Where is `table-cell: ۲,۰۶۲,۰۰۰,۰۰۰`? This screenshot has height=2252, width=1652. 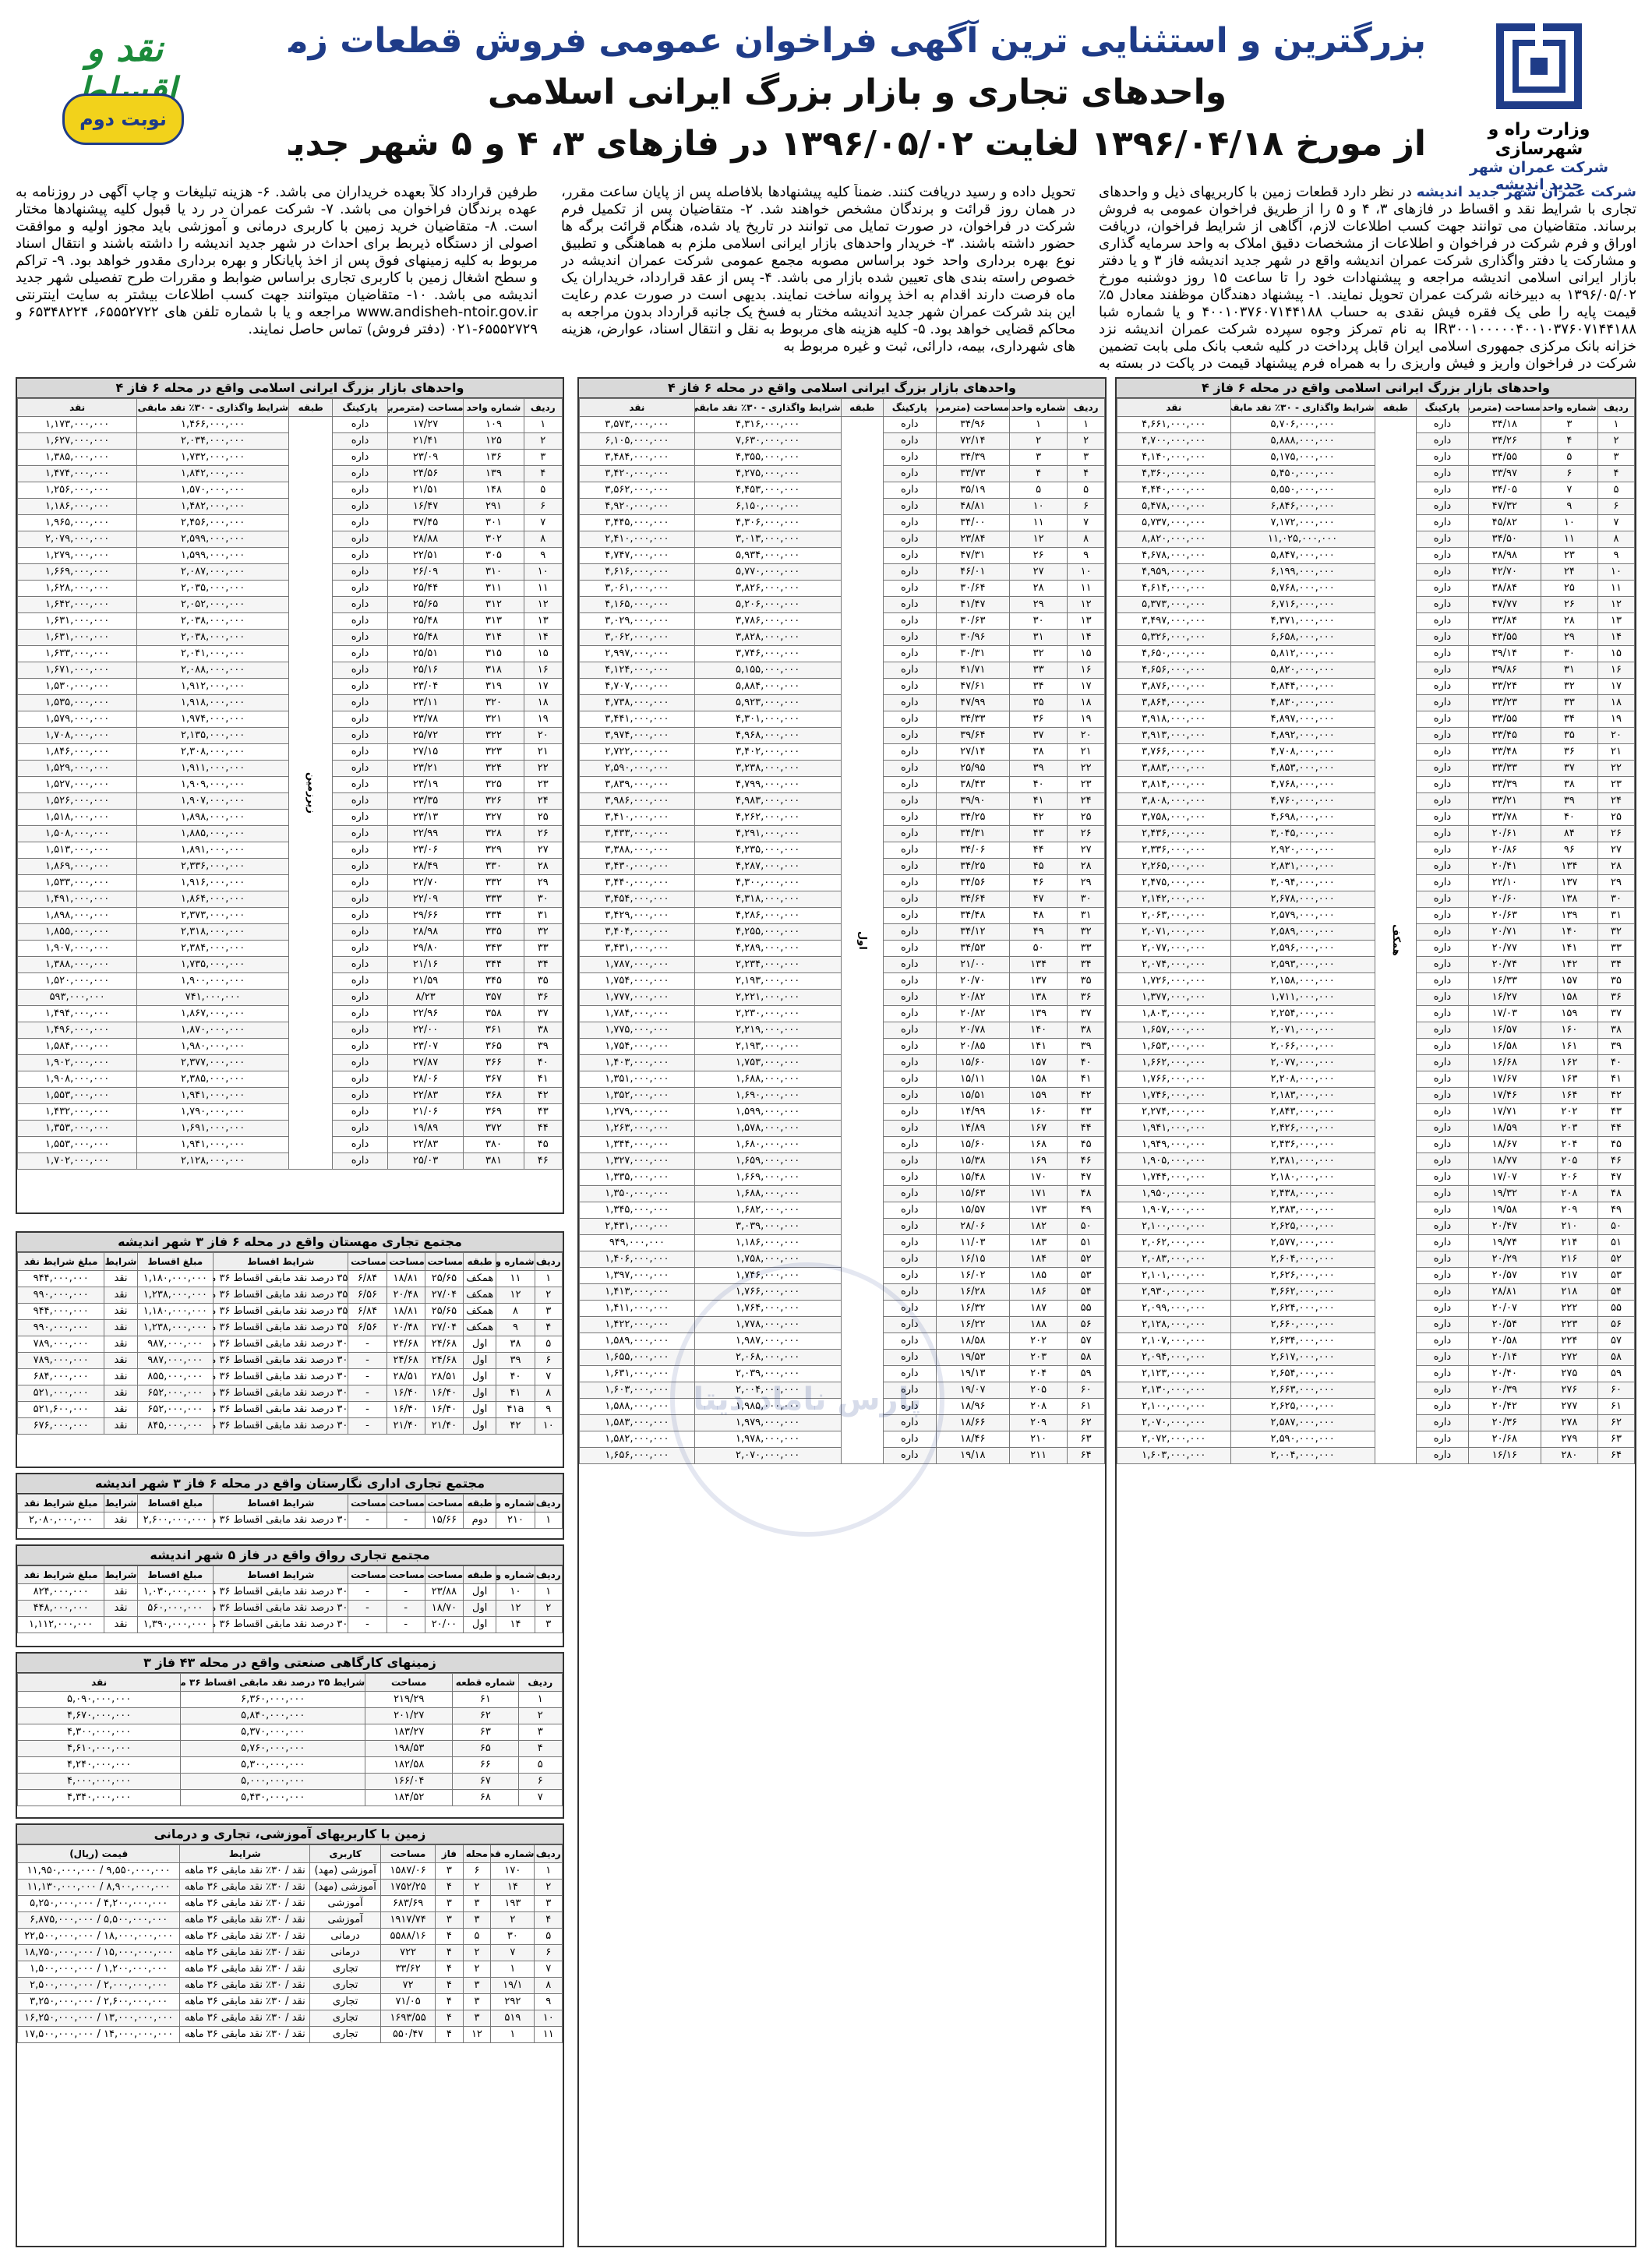 table-cell: ۲,۰۶۲,۰۰۰,۰۰۰ is located at coordinates (1174, 1242).